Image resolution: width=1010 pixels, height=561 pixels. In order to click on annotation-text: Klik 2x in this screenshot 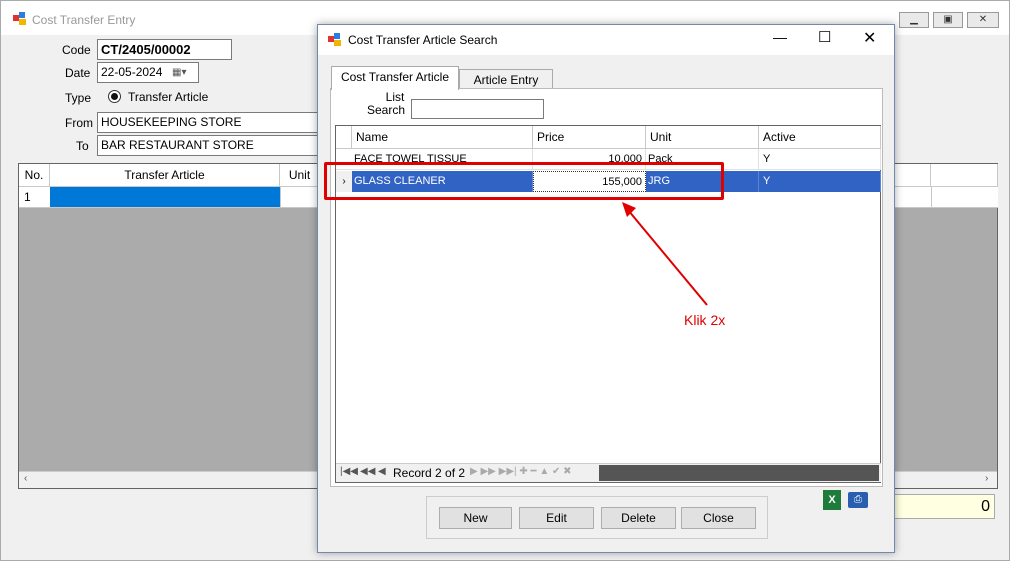, I will do `click(705, 320)`.